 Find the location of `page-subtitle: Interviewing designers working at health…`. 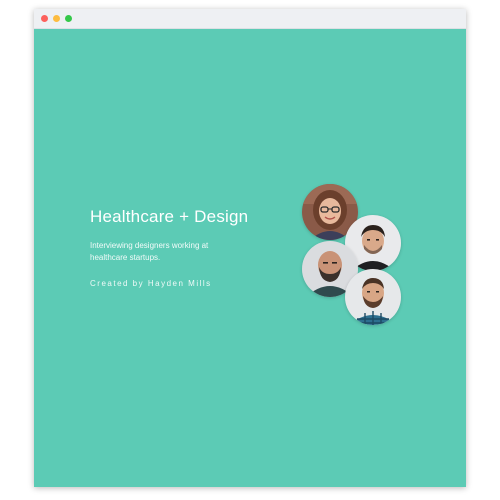

page-subtitle: Interviewing designers working at health… is located at coordinates (149, 251).